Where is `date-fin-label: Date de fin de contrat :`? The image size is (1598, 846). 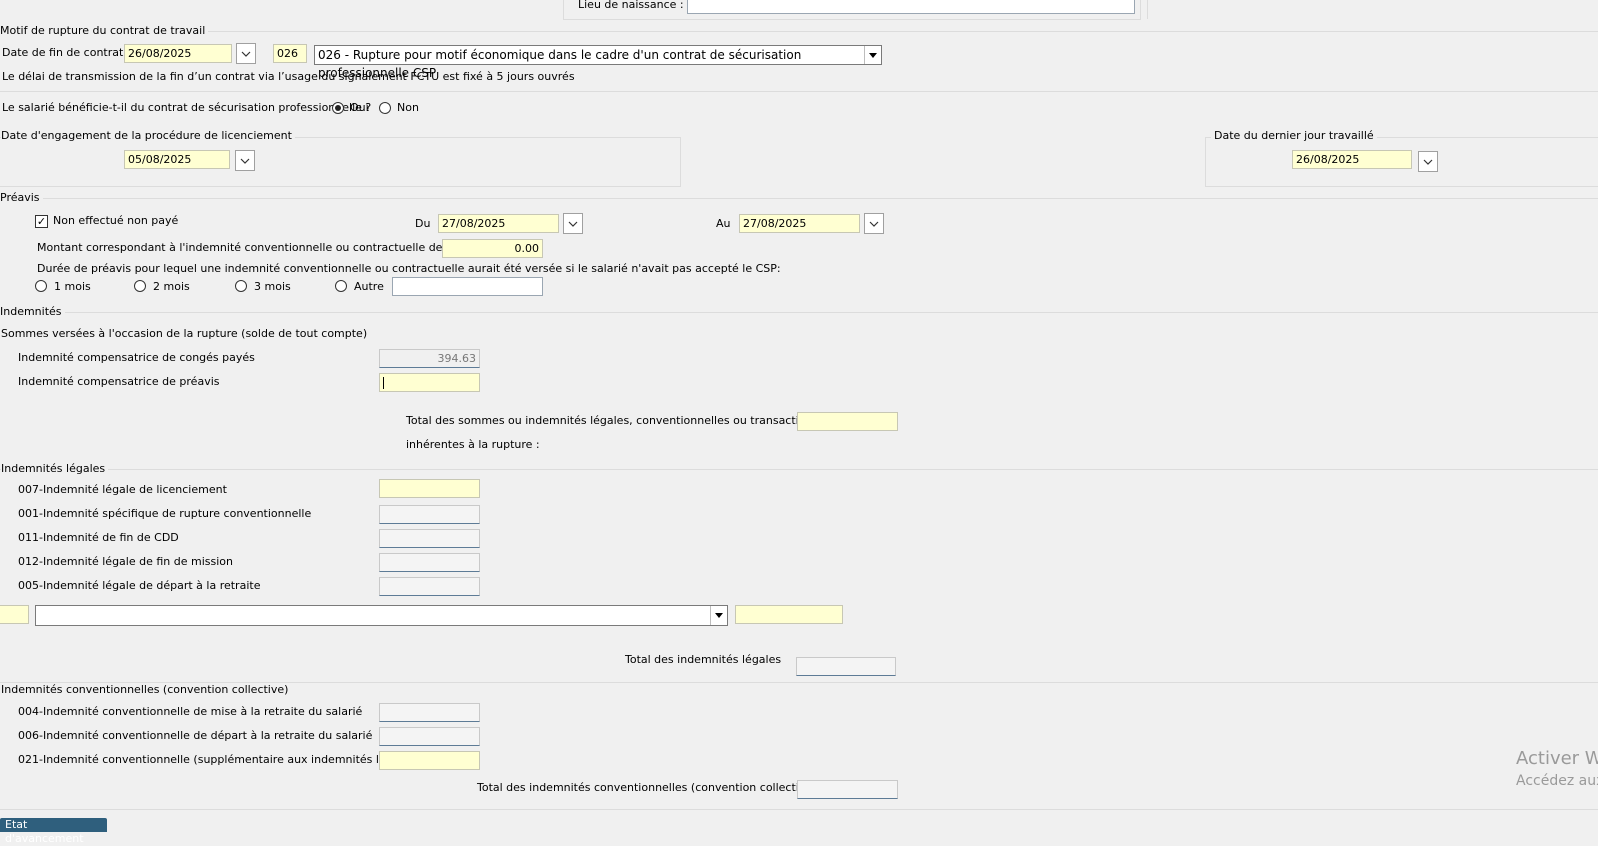
date-fin-label: Date de fin de contrat : is located at coordinates (66, 52).